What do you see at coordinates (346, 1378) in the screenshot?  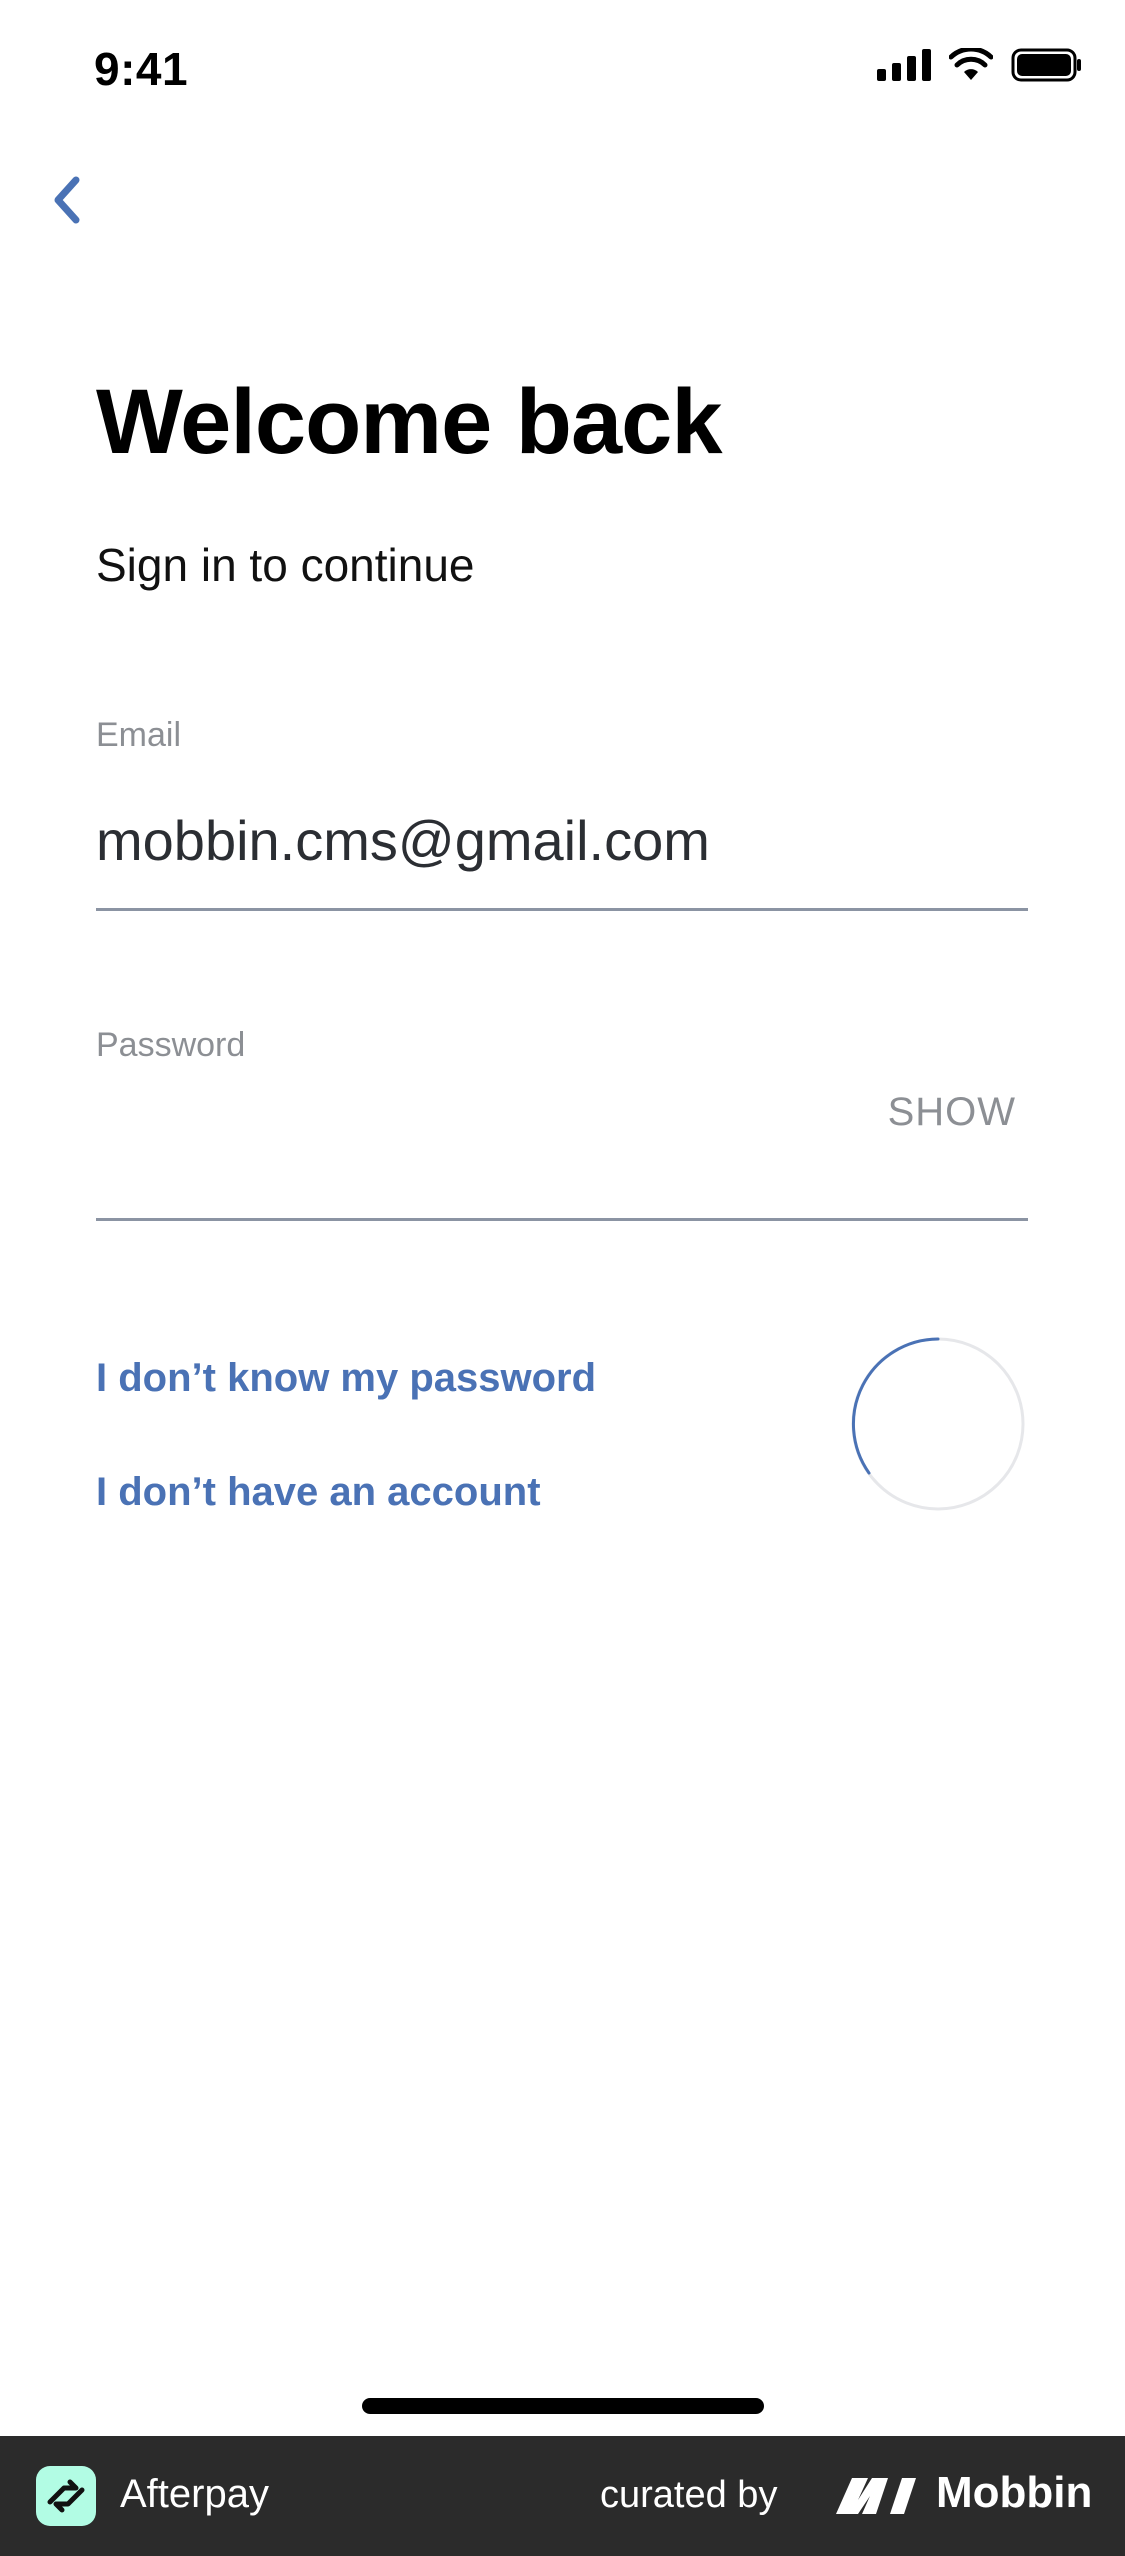 I see `forgot-password-link: I don’t know my password` at bounding box center [346, 1378].